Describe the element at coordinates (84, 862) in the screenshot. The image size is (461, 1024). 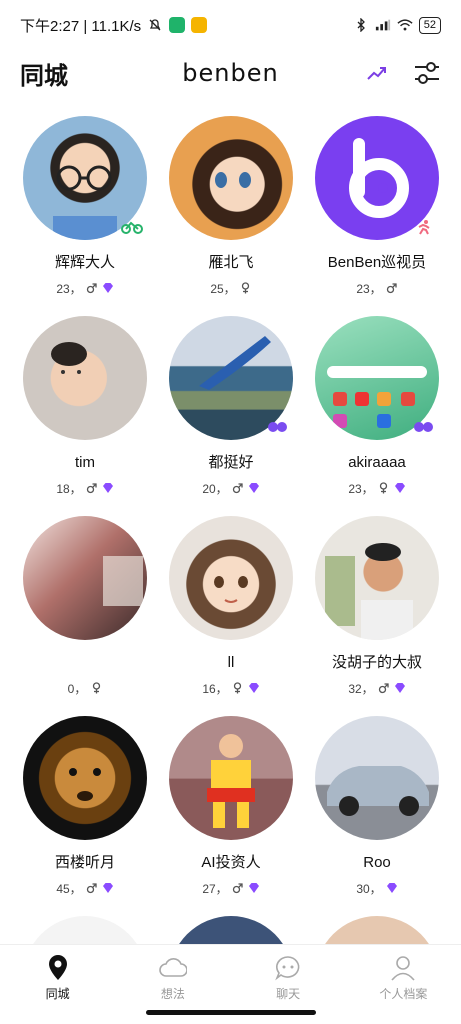
I see `user-name: 西楼听月` at that location.